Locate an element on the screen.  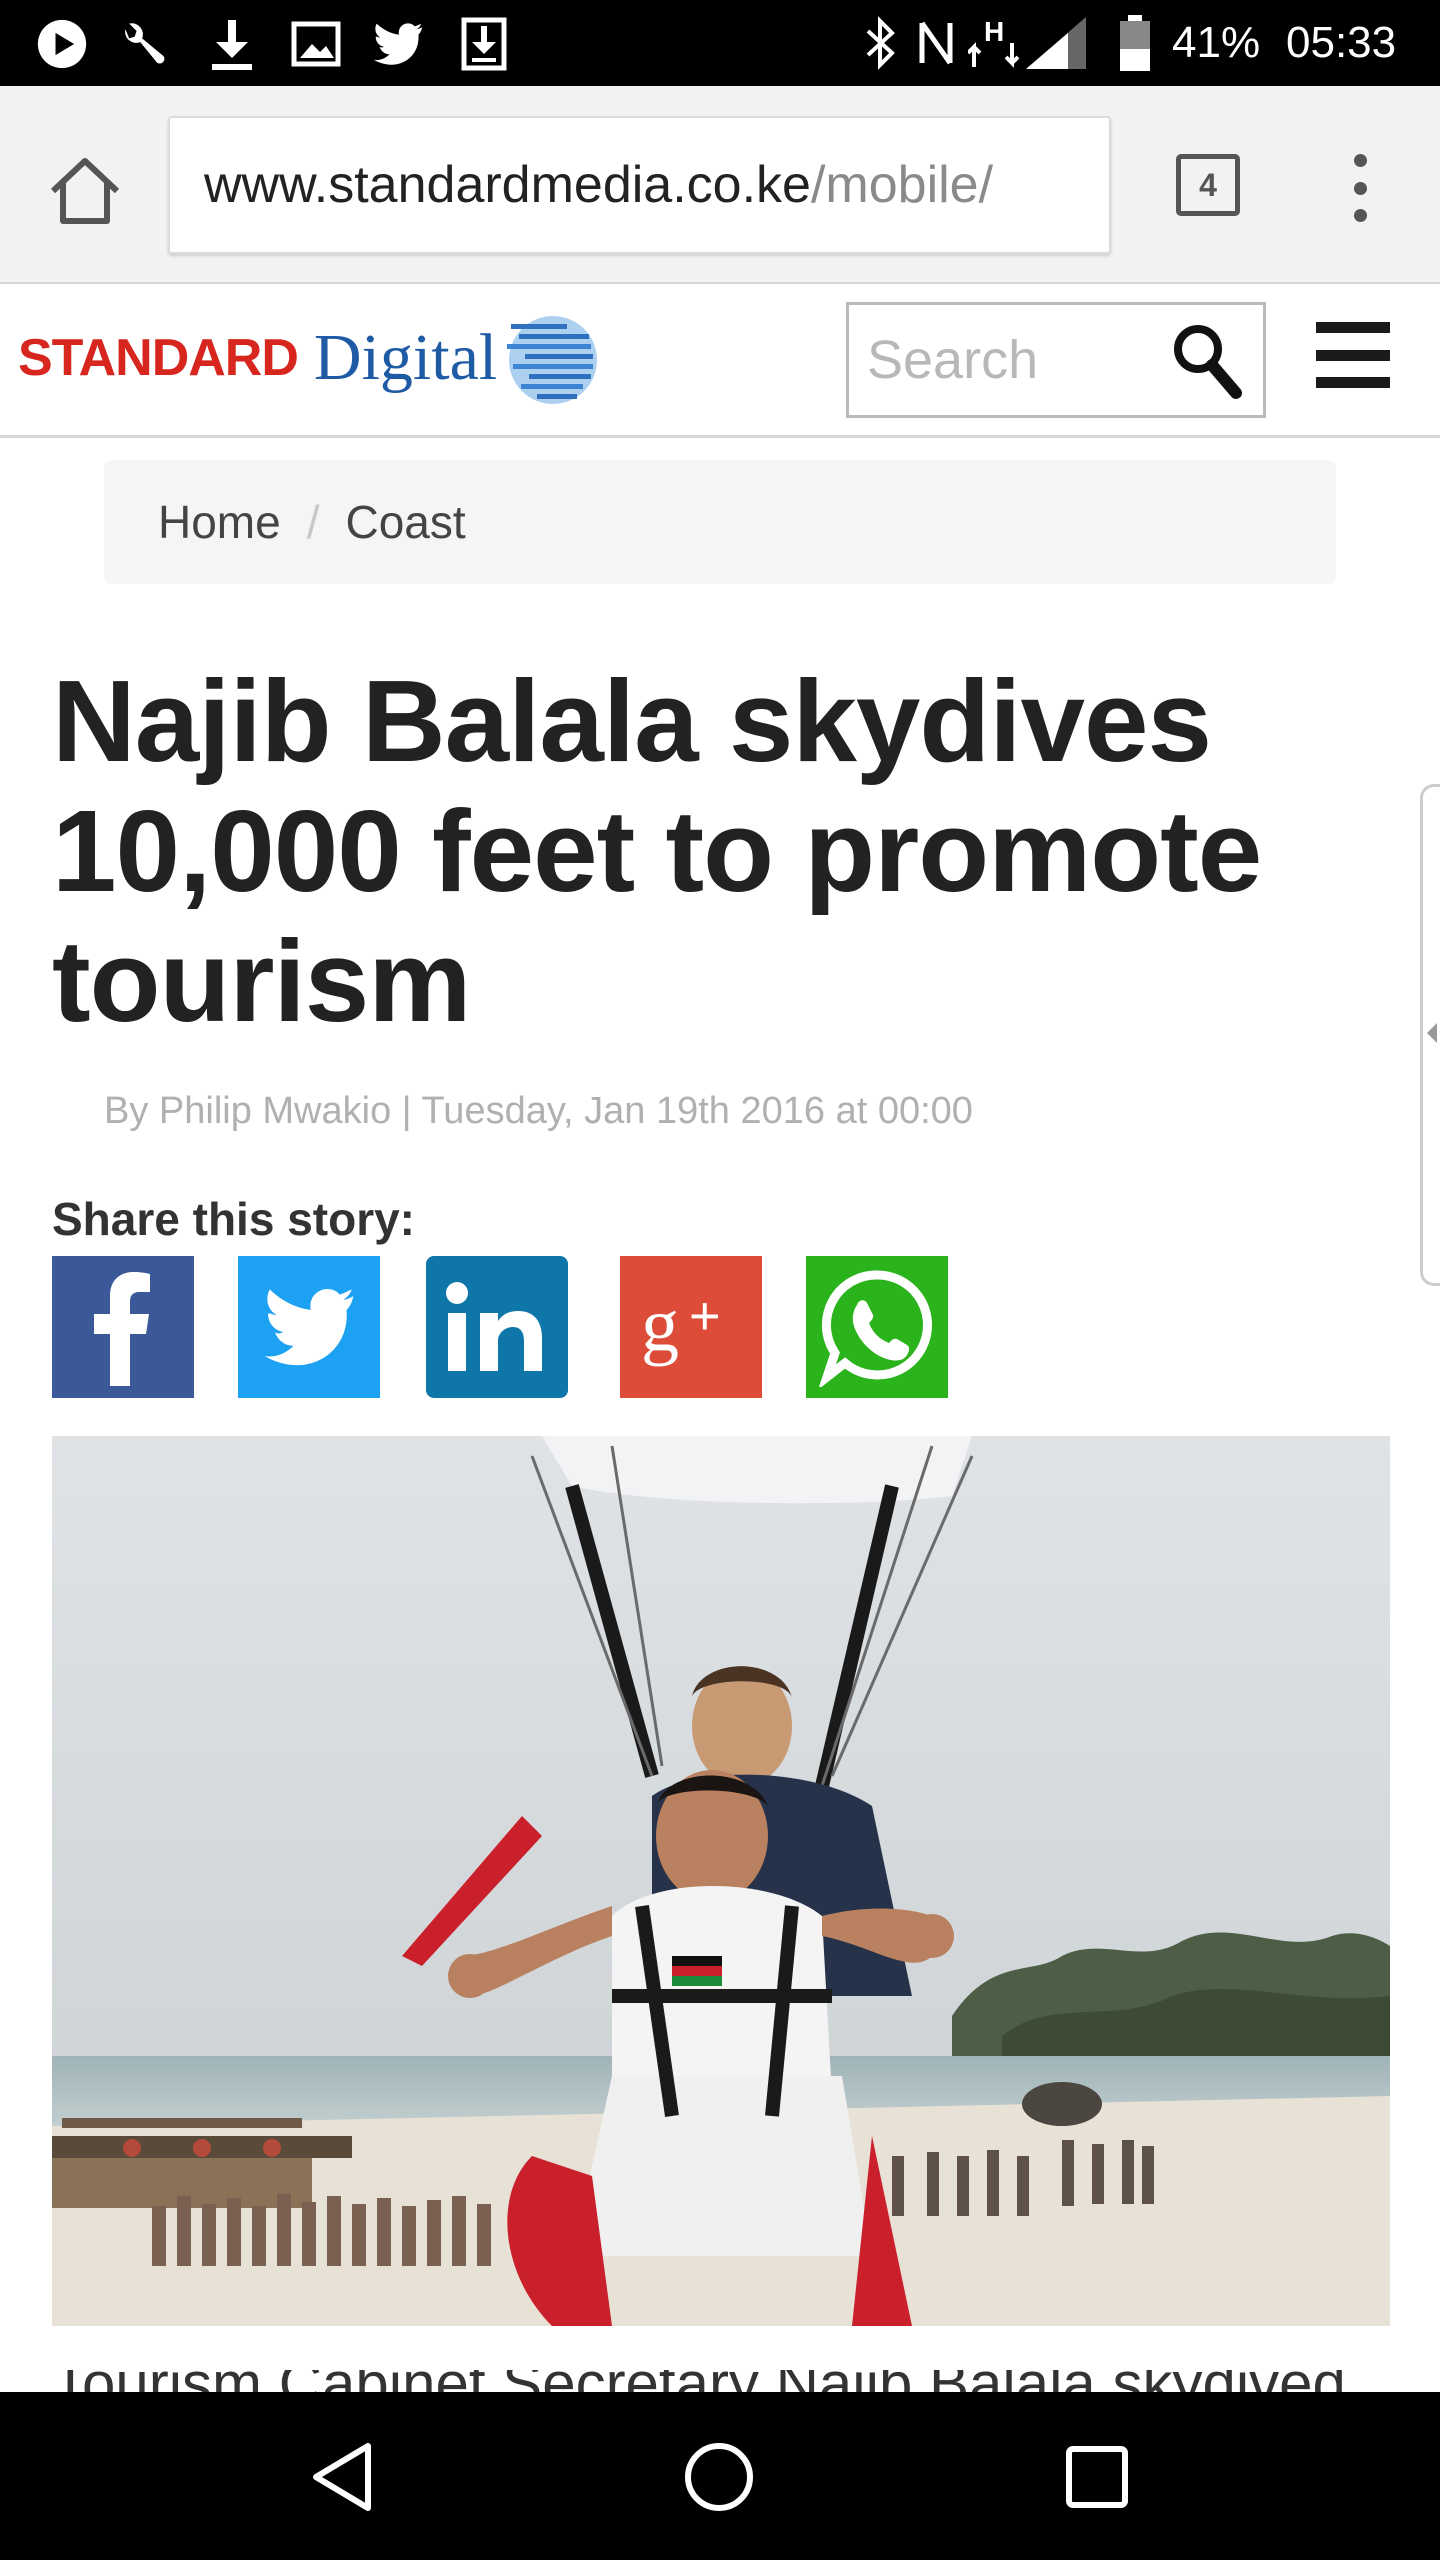
share-facebook-button is located at coordinates (123, 1327).